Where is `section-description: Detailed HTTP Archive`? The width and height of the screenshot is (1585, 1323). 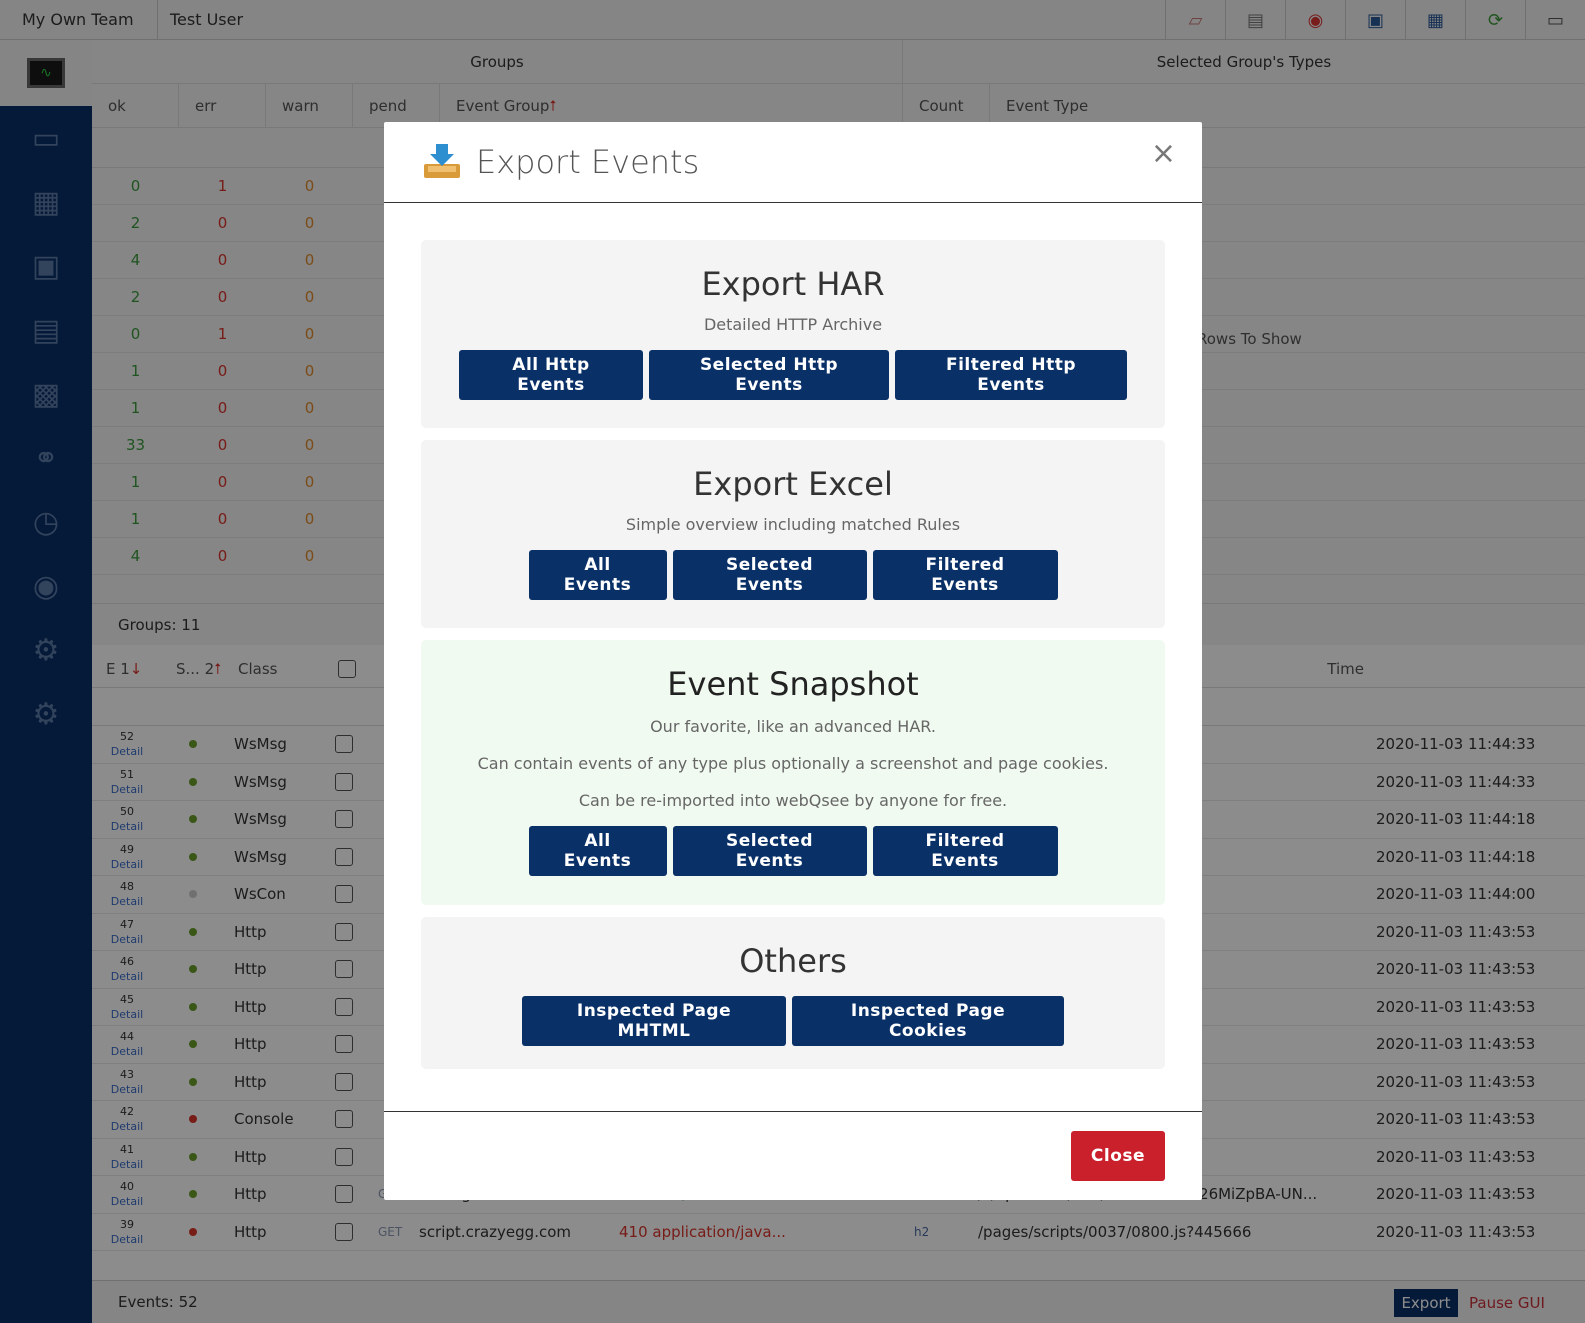
section-description: Detailed HTTP Archive is located at coordinates (793, 324).